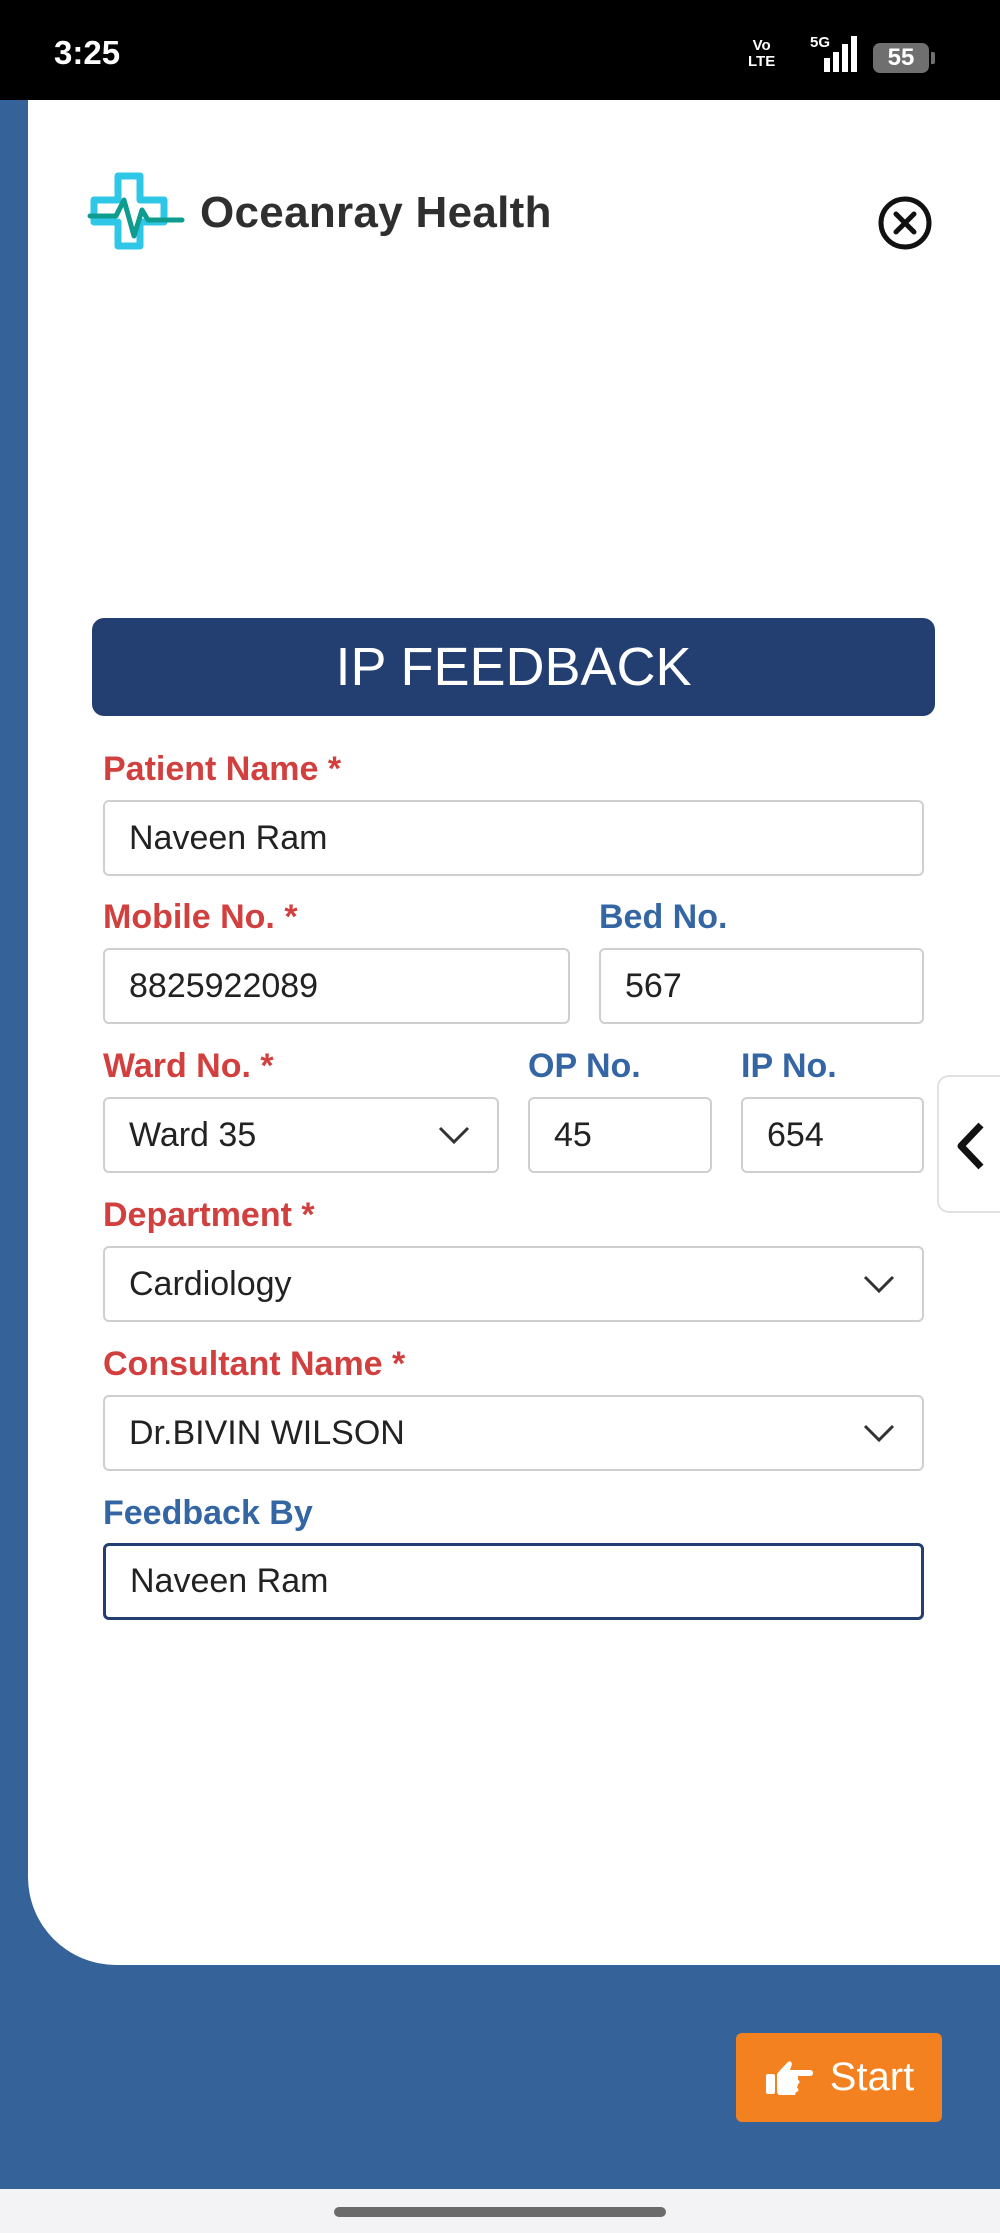 Image resolution: width=1000 pixels, height=2233 pixels. I want to click on ip-label: IP No., so click(789, 1066).